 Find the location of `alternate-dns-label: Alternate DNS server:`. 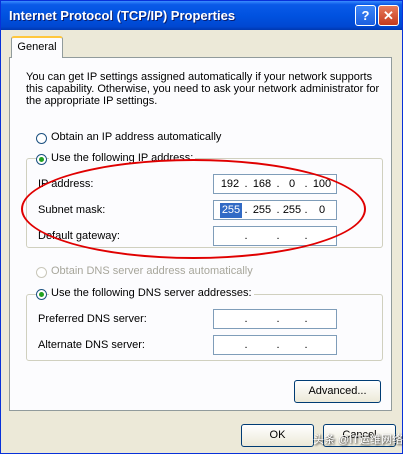

alternate-dns-label: Alternate DNS server: is located at coordinates (91, 345).